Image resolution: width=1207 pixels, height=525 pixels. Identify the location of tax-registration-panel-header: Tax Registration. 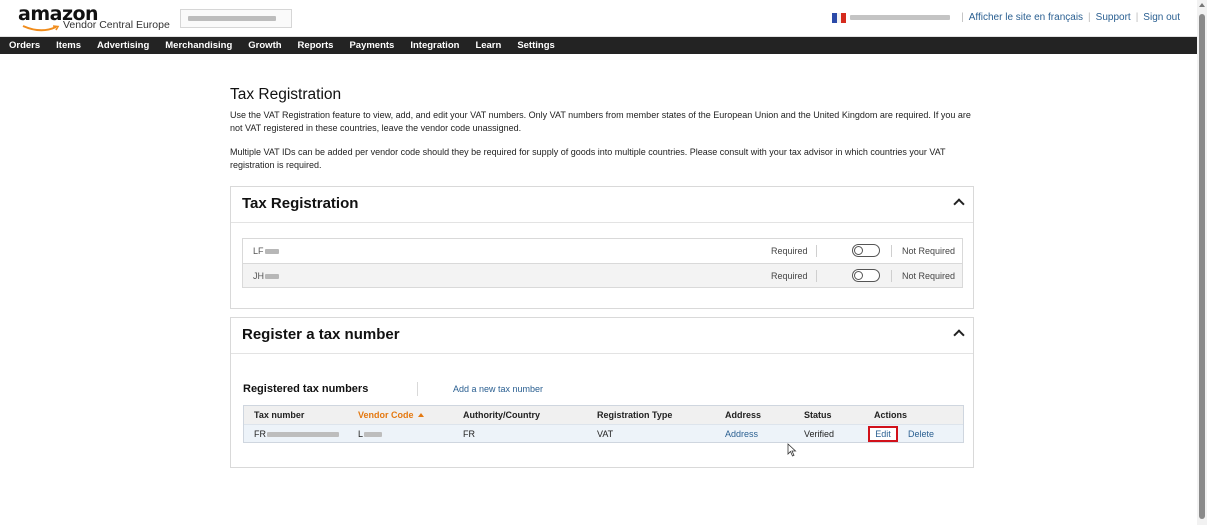
(602, 205).